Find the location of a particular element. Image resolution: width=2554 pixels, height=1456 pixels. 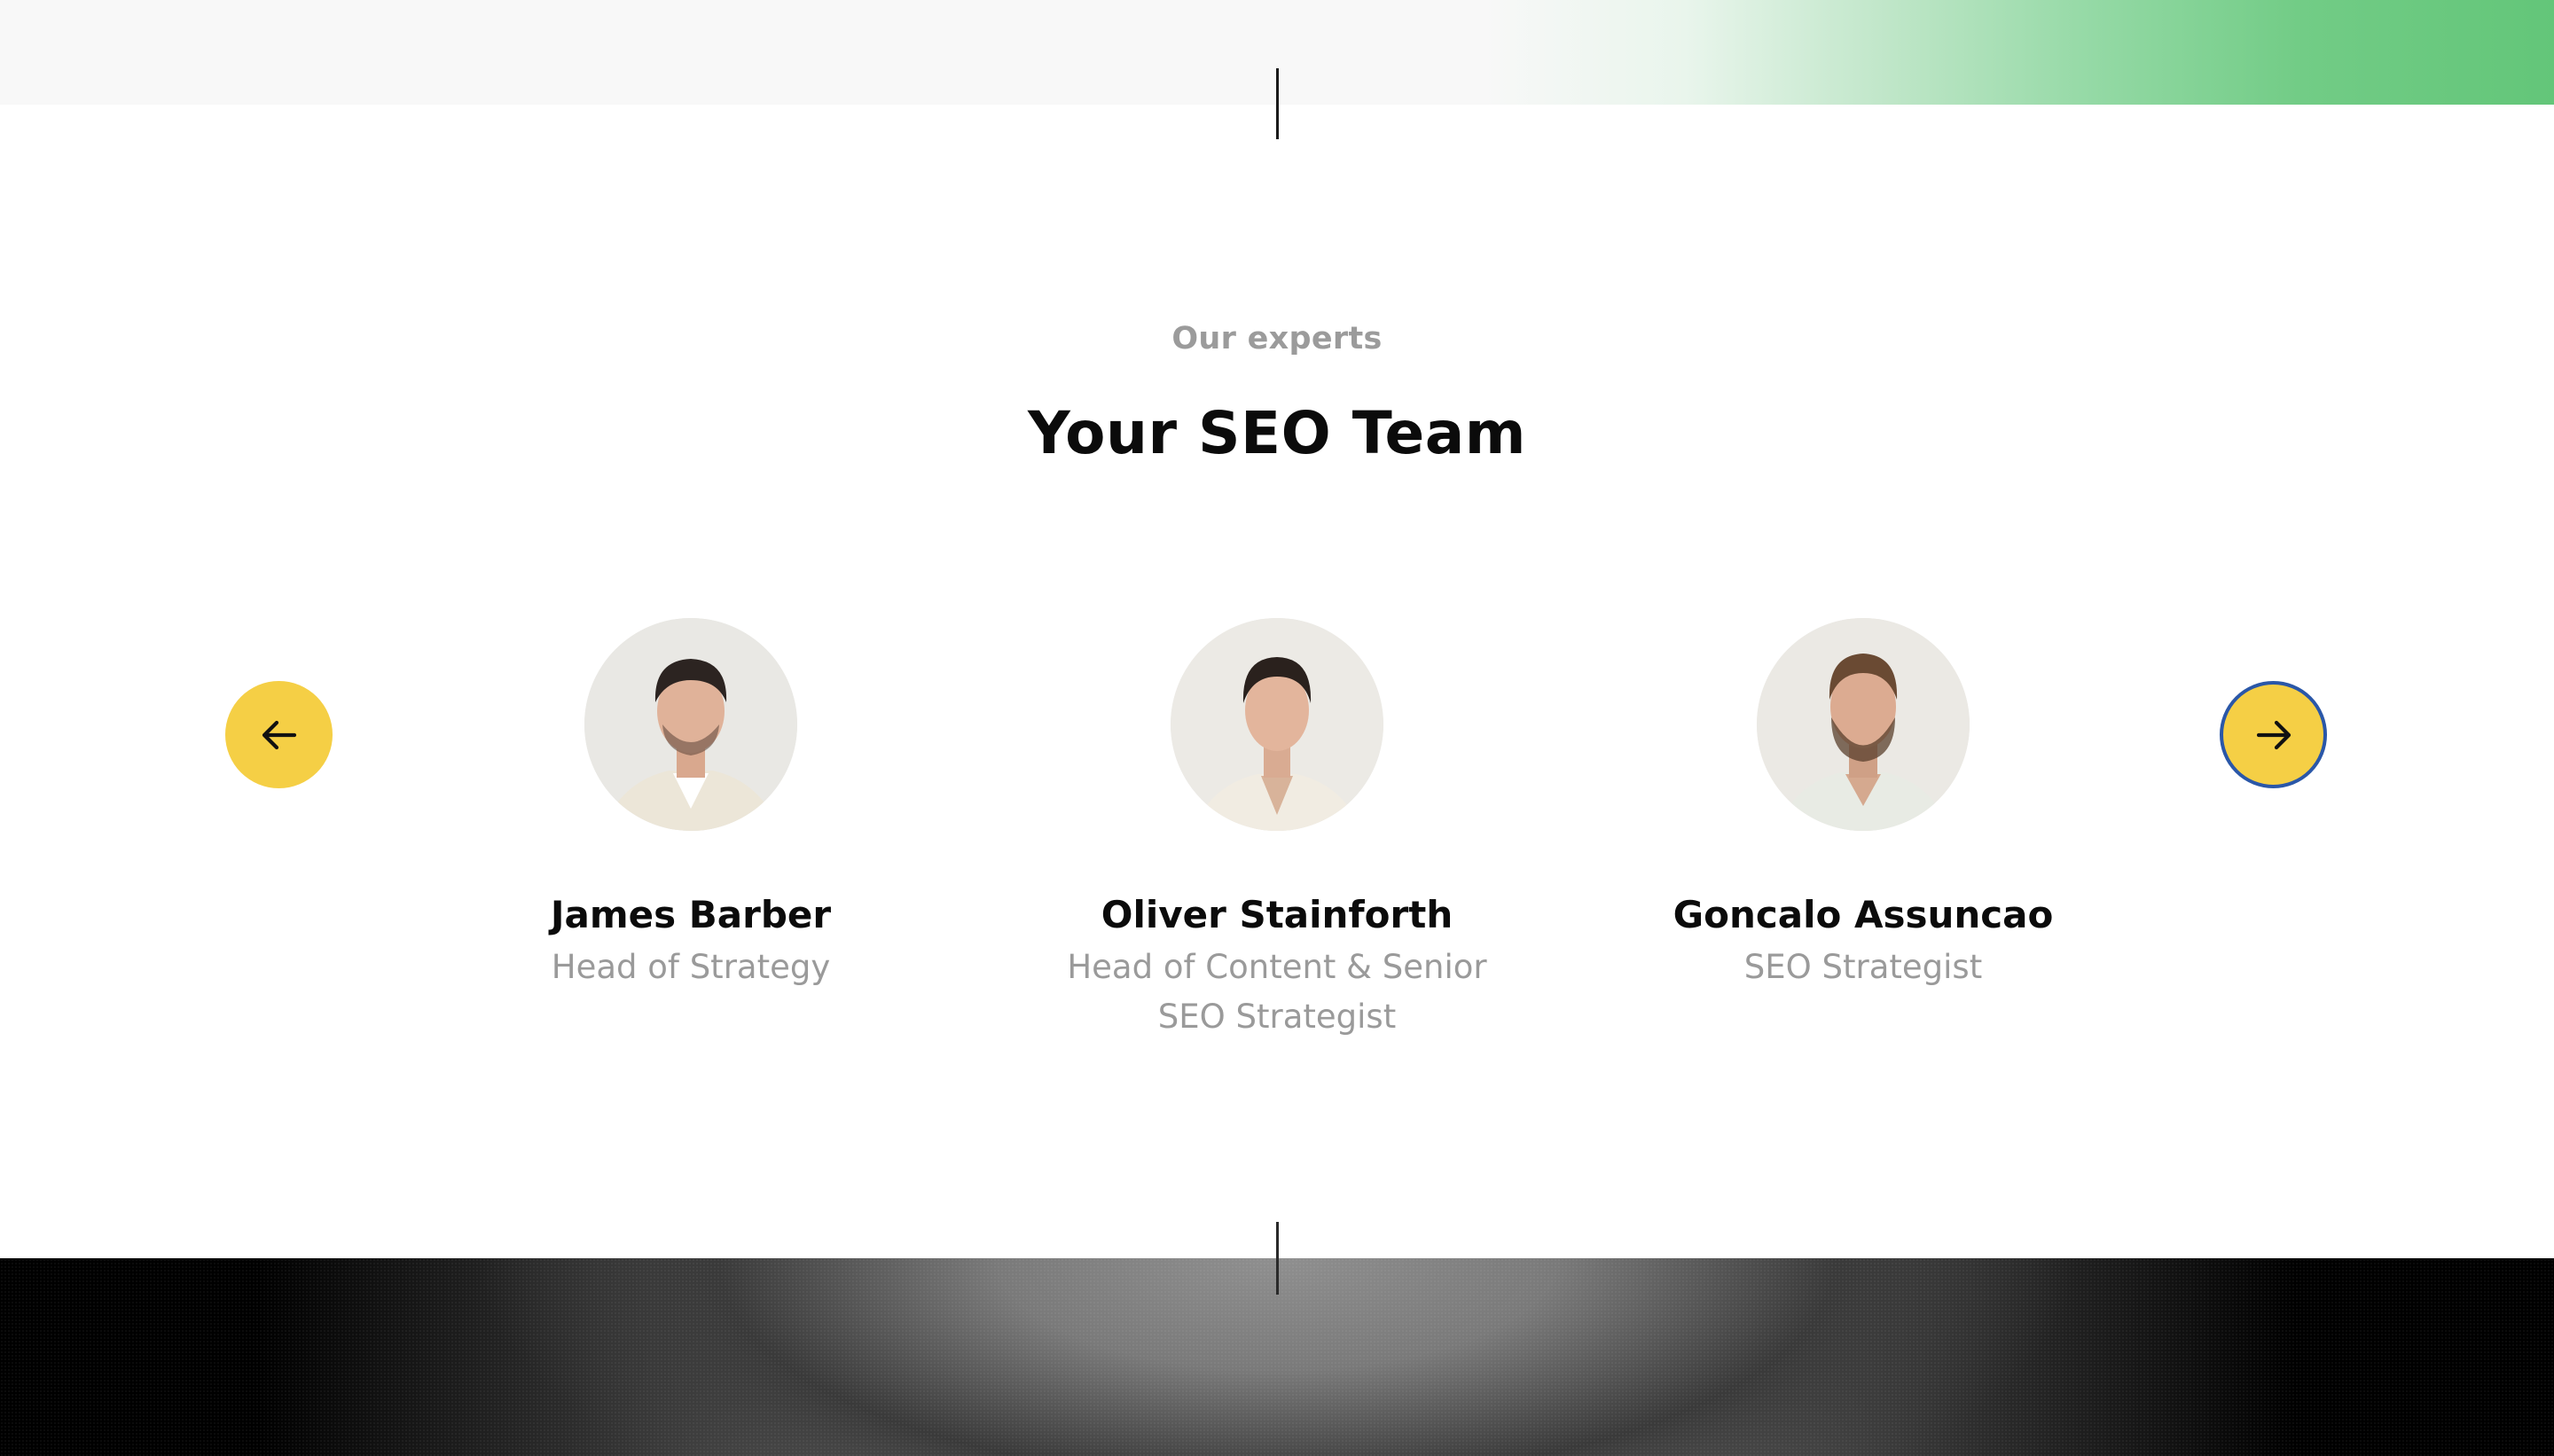

carousel-next-button is located at coordinates (2273, 734).